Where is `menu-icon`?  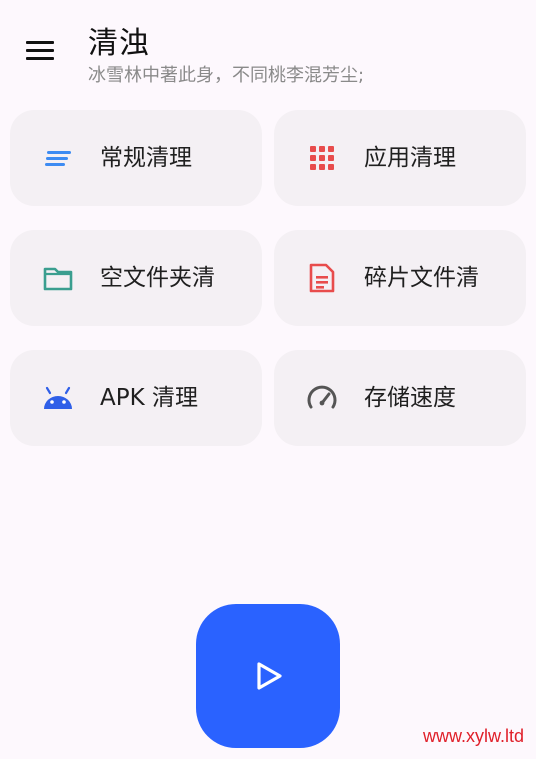
menu-icon is located at coordinates (40, 50).